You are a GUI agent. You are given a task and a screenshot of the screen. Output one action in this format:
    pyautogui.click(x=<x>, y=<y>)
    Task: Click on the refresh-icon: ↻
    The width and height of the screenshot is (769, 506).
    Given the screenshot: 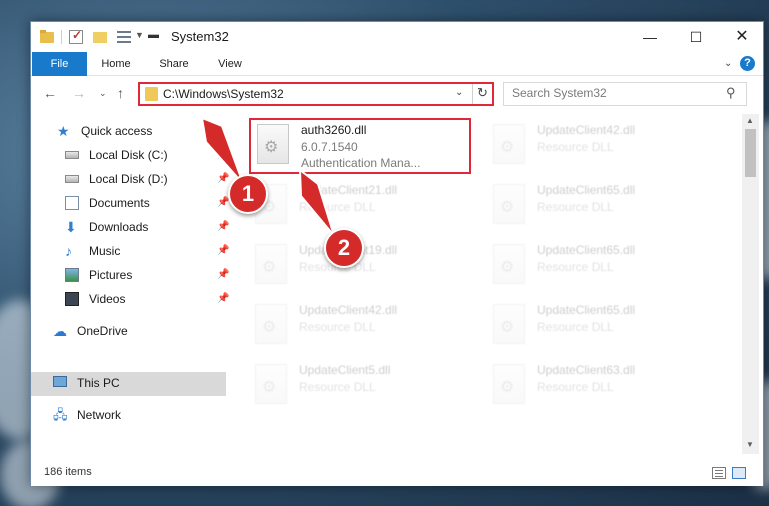 What is the action you would take?
    pyautogui.click(x=482, y=93)
    